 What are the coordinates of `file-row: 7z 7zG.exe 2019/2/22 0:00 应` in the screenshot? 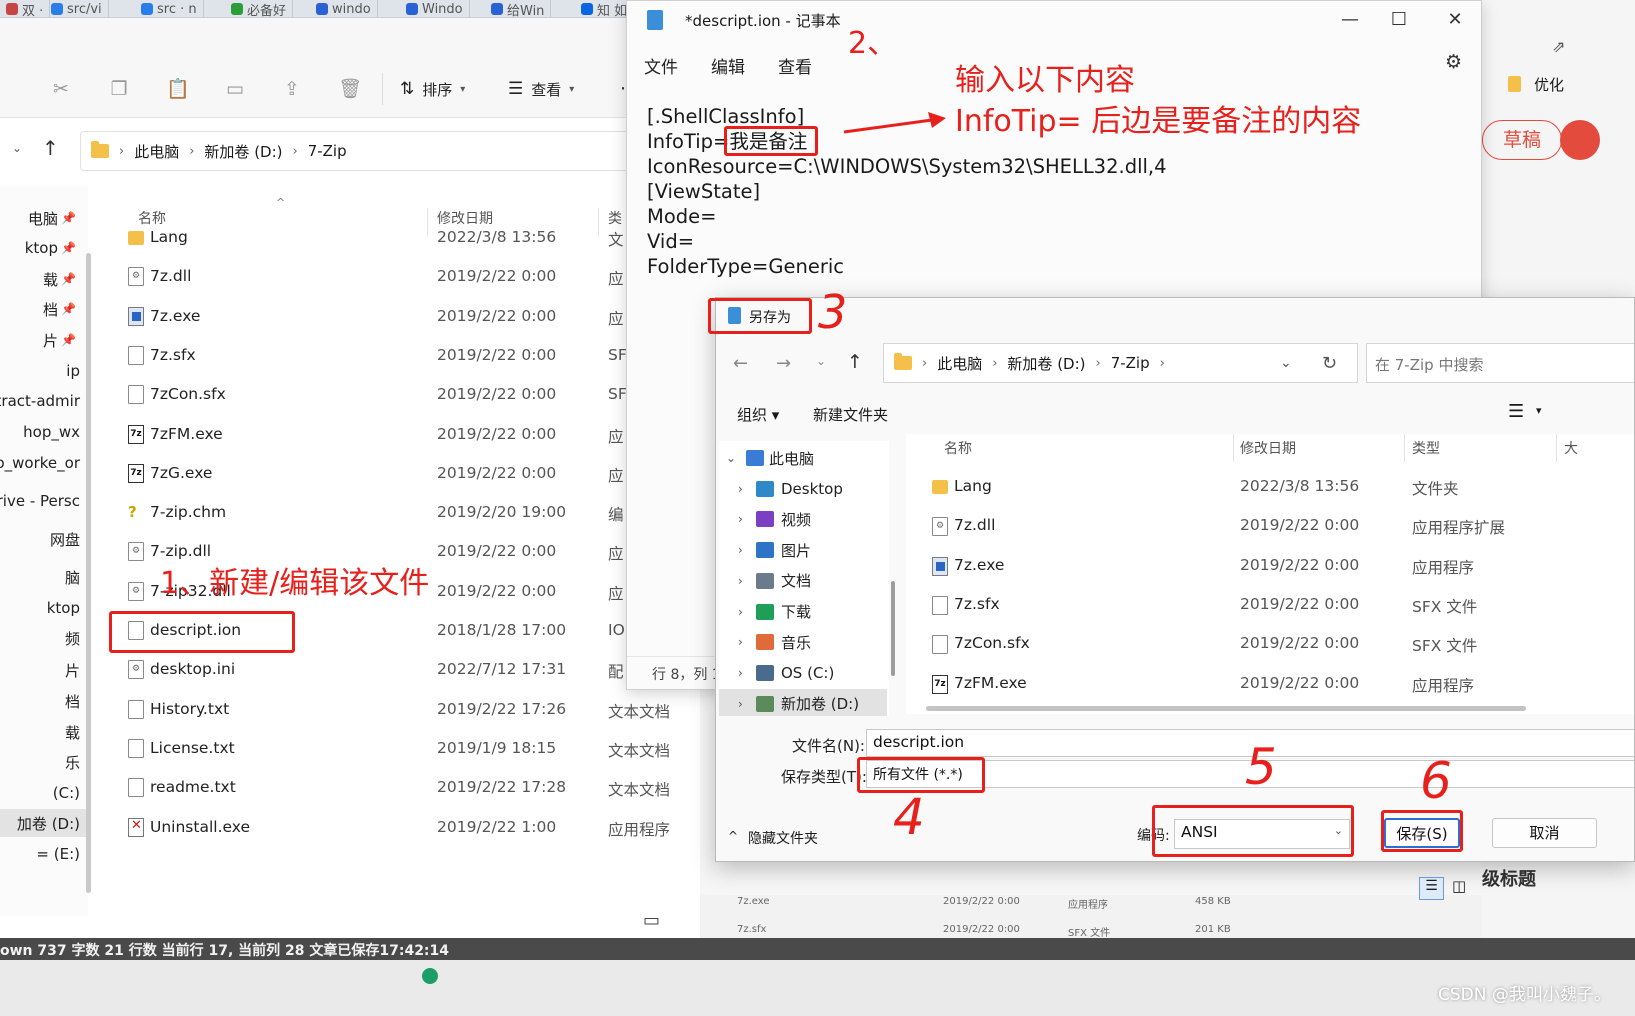 It's located at (400, 473).